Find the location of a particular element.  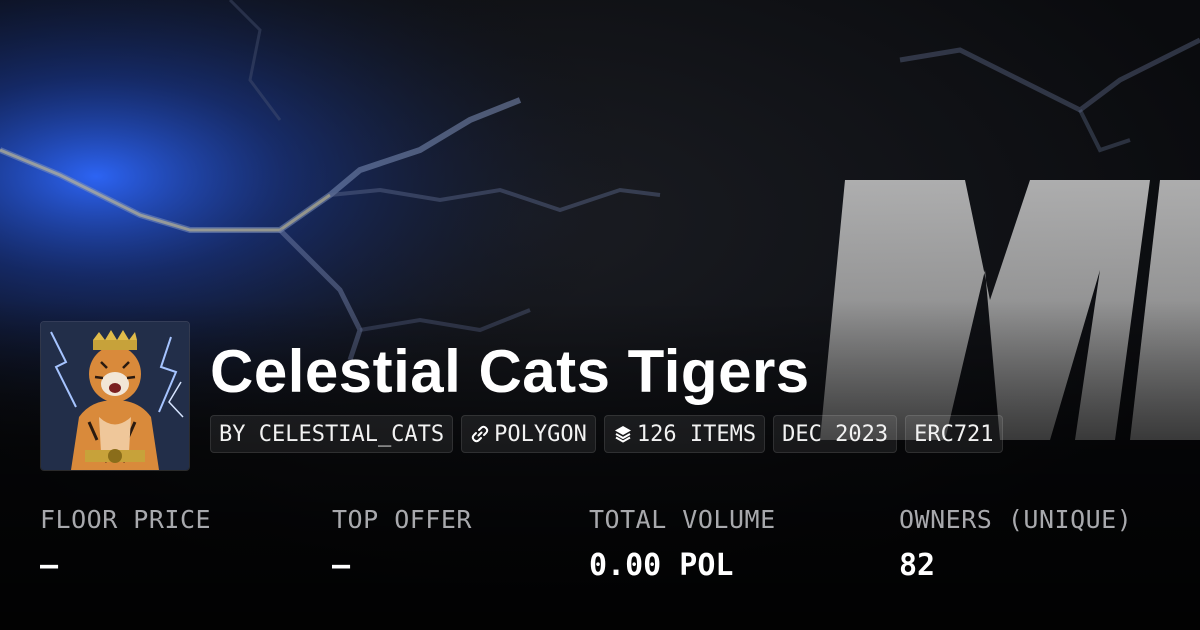

layers-icon is located at coordinates (623, 434).